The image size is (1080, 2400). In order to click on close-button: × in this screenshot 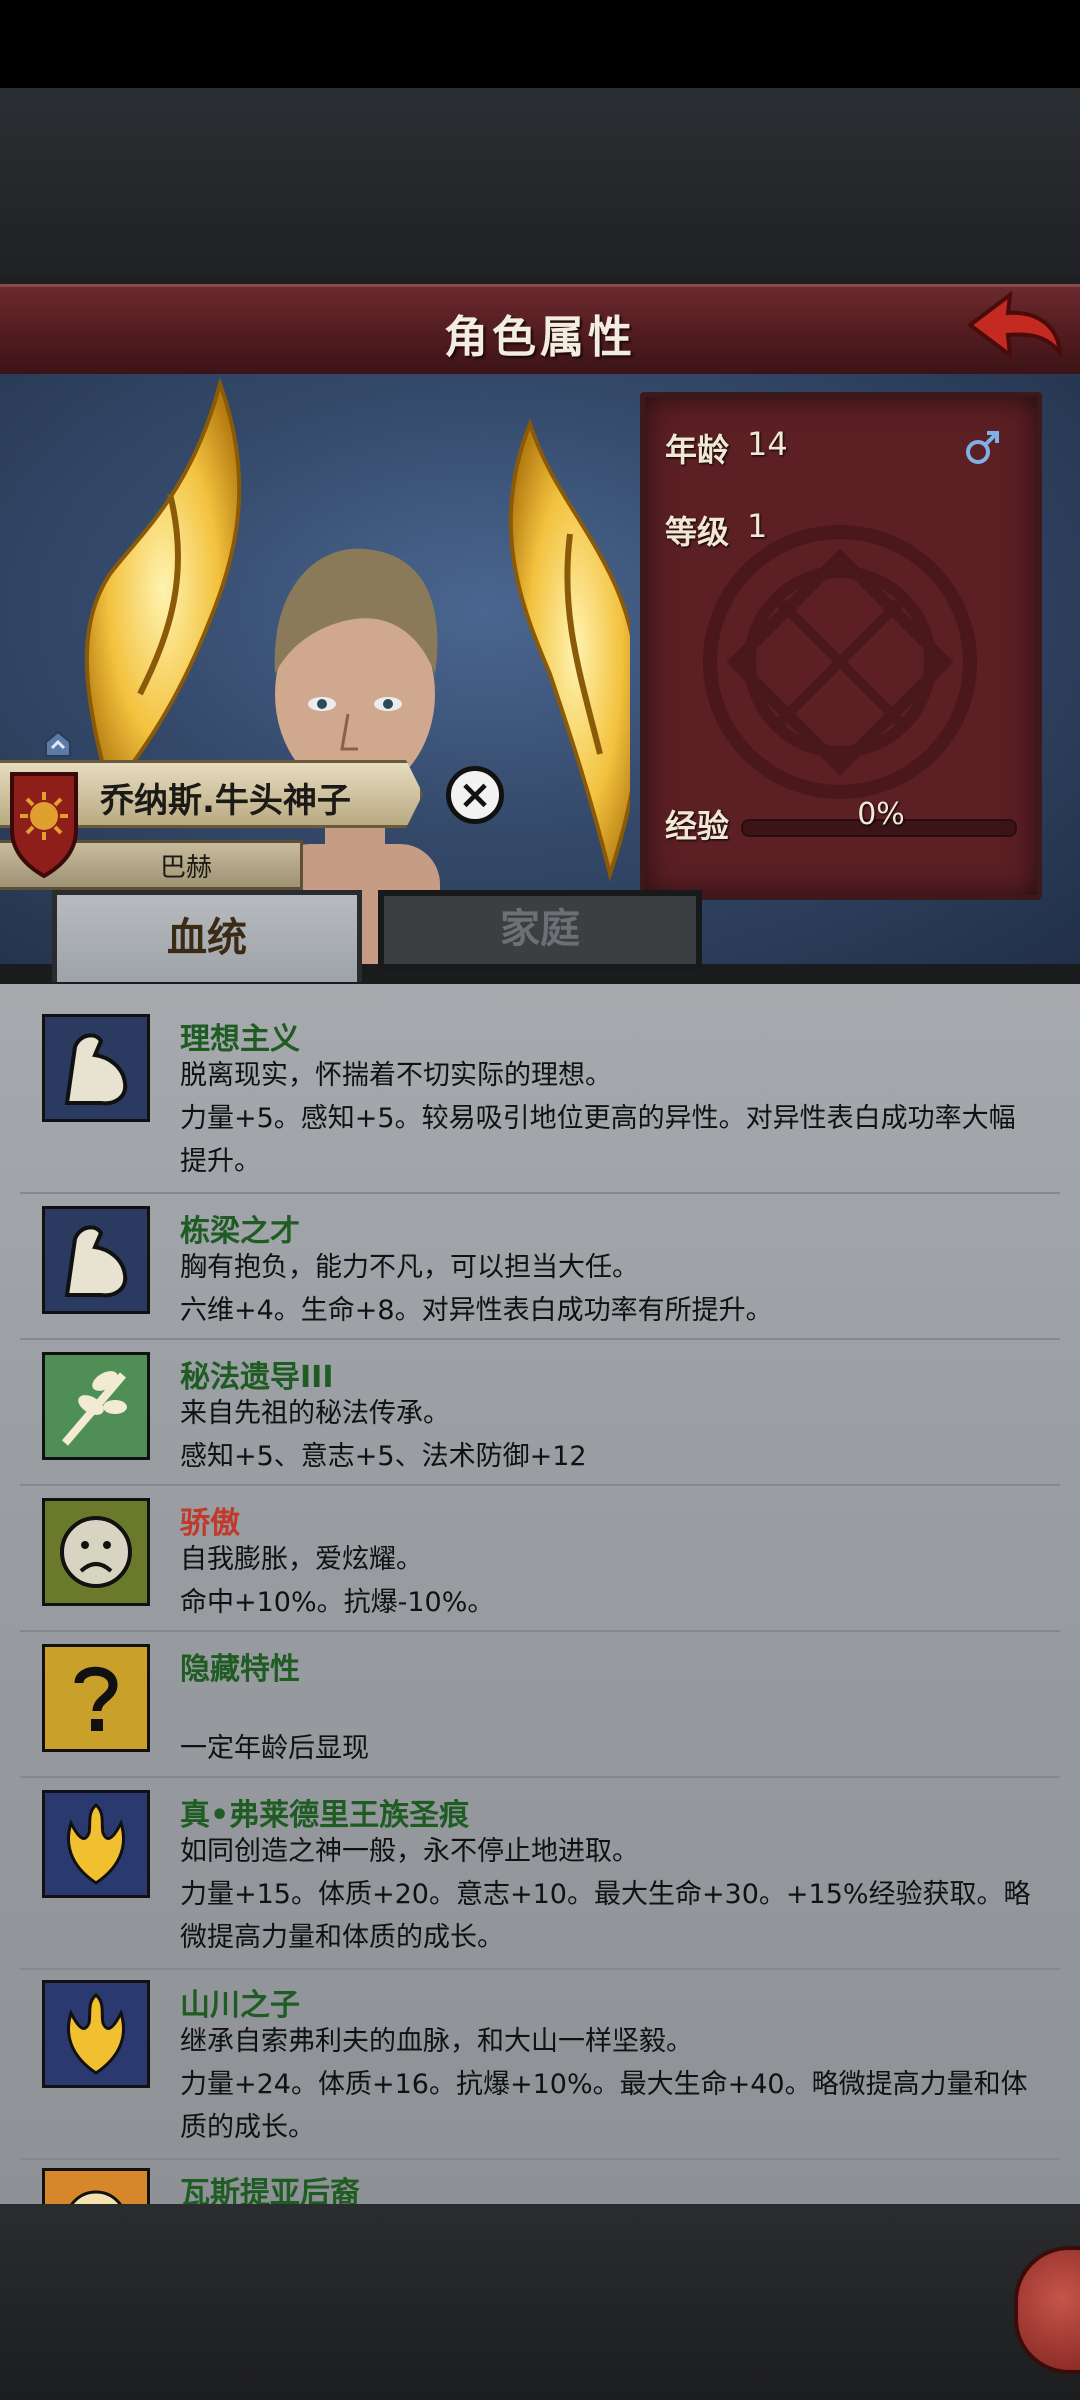, I will do `click(475, 795)`.